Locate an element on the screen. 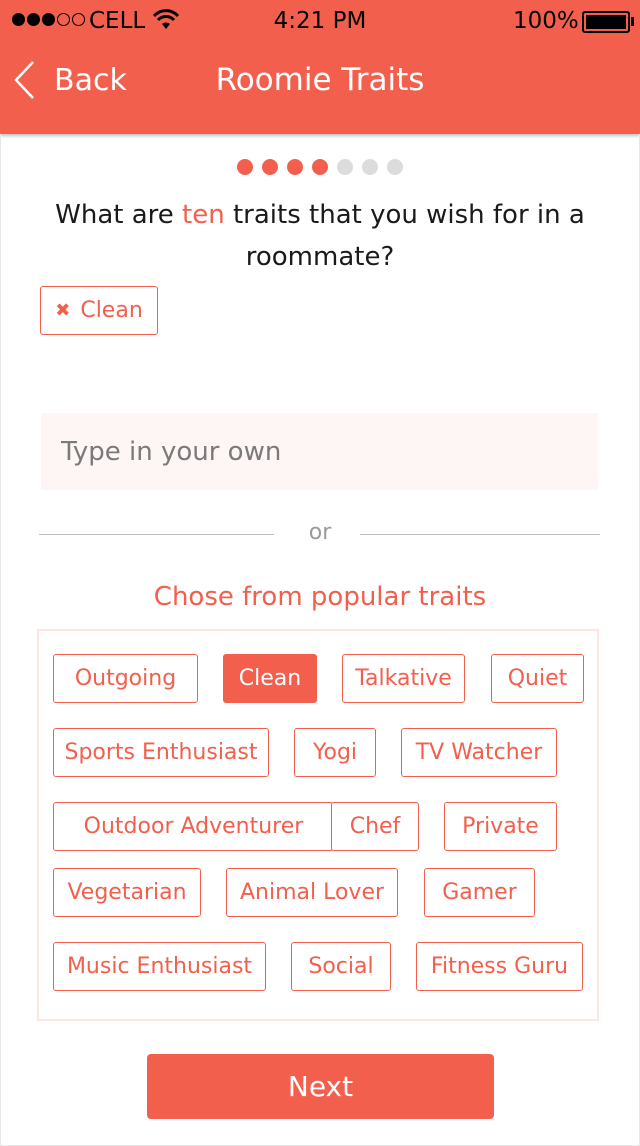 Image resolution: width=640 pixels, height=1146 pixels. divider-right is located at coordinates (480, 534).